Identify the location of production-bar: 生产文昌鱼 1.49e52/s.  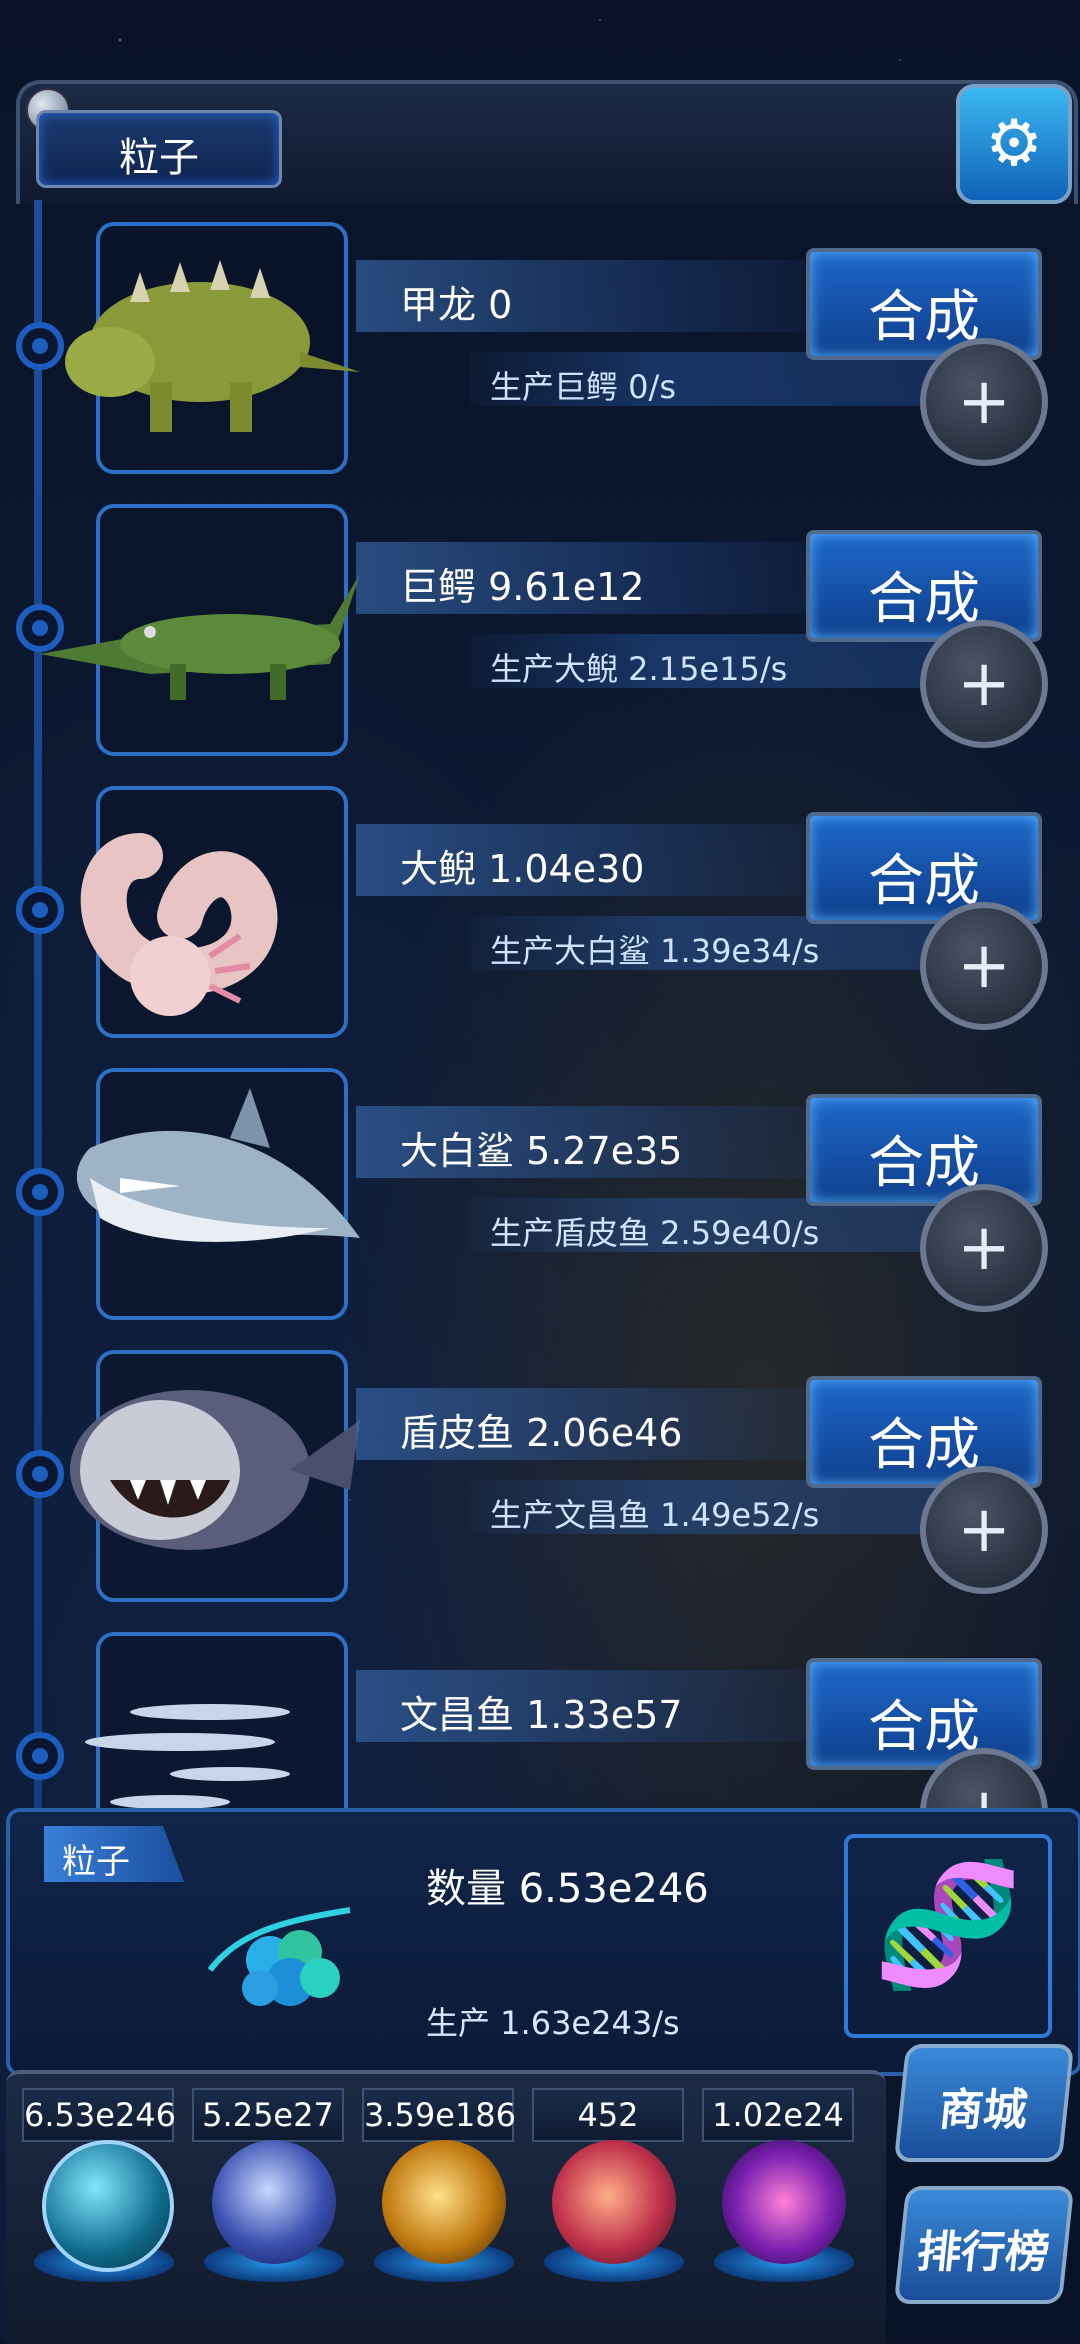
(710, 1507).